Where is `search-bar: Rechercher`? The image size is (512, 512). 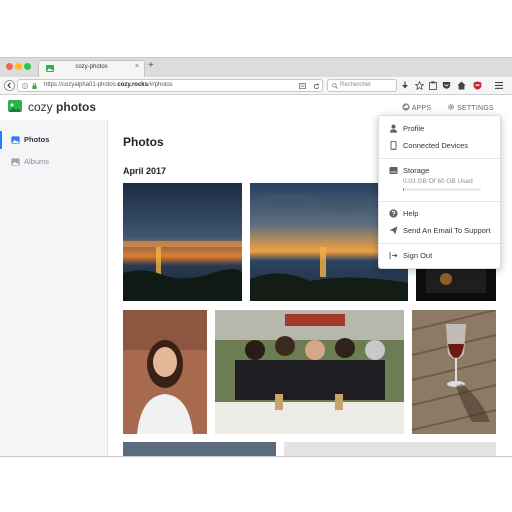 search-bar: Rechercher is located at coordinates (362, 85).